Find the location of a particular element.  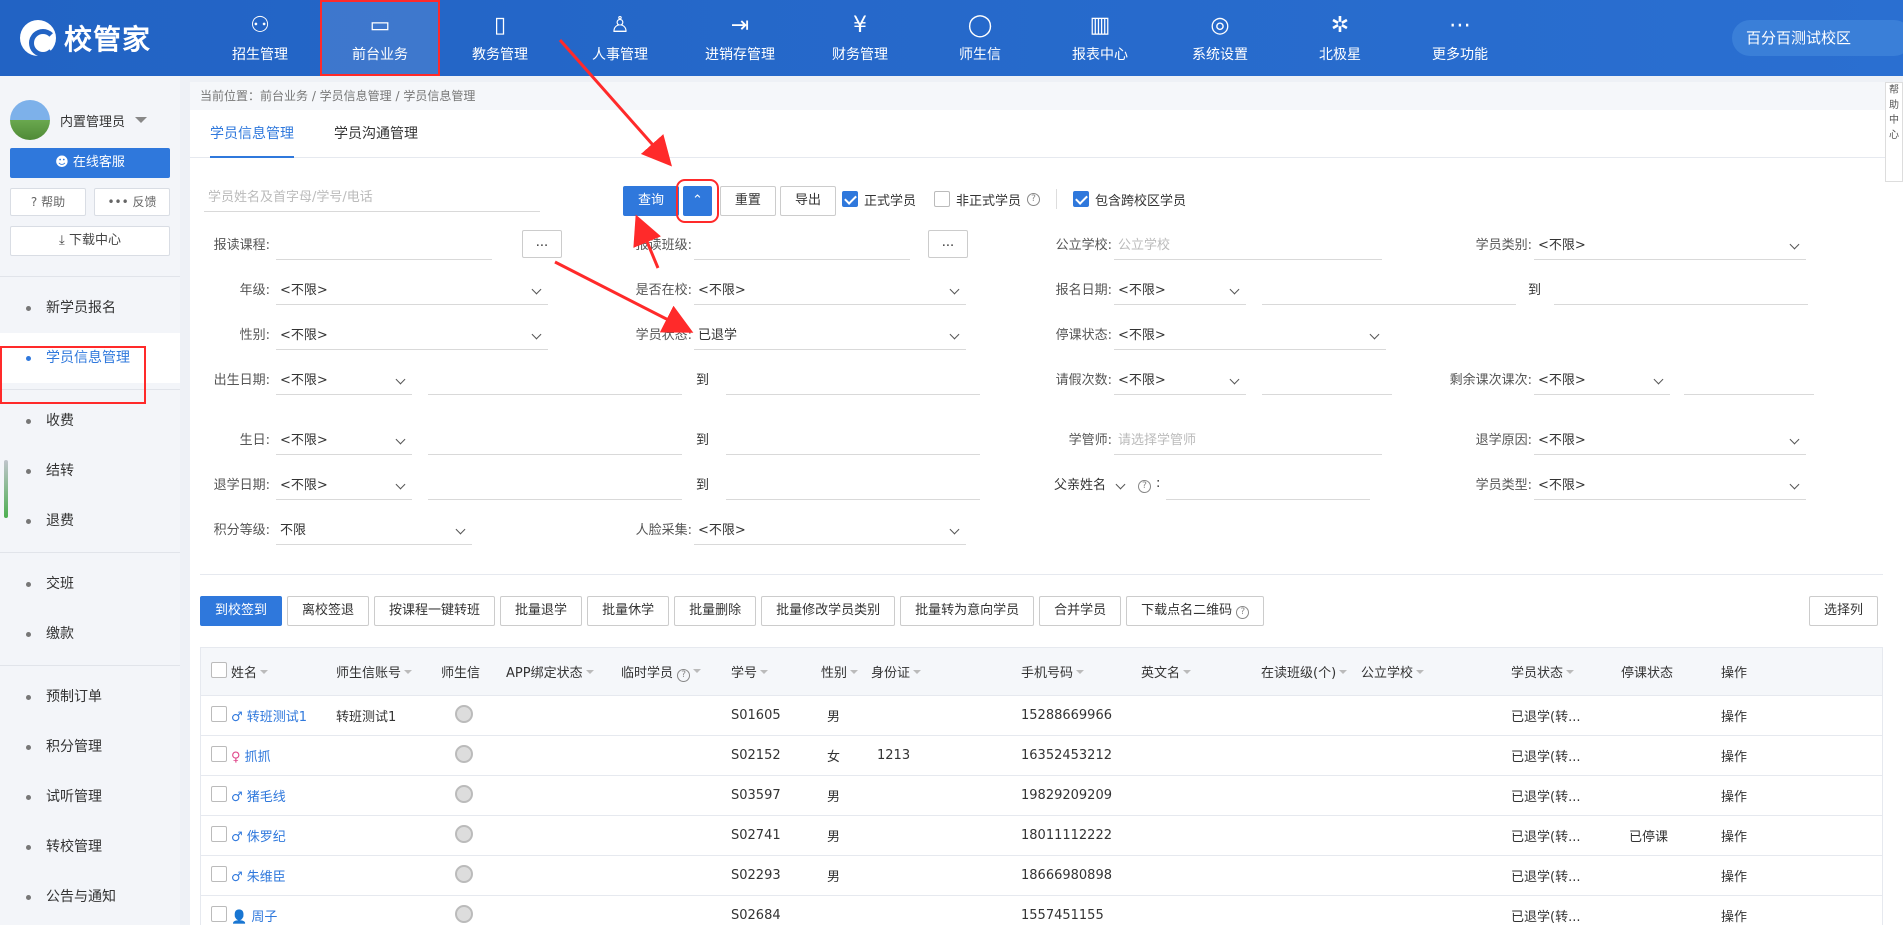

leave-select: <不限> is located at coordinates (1180, 381).